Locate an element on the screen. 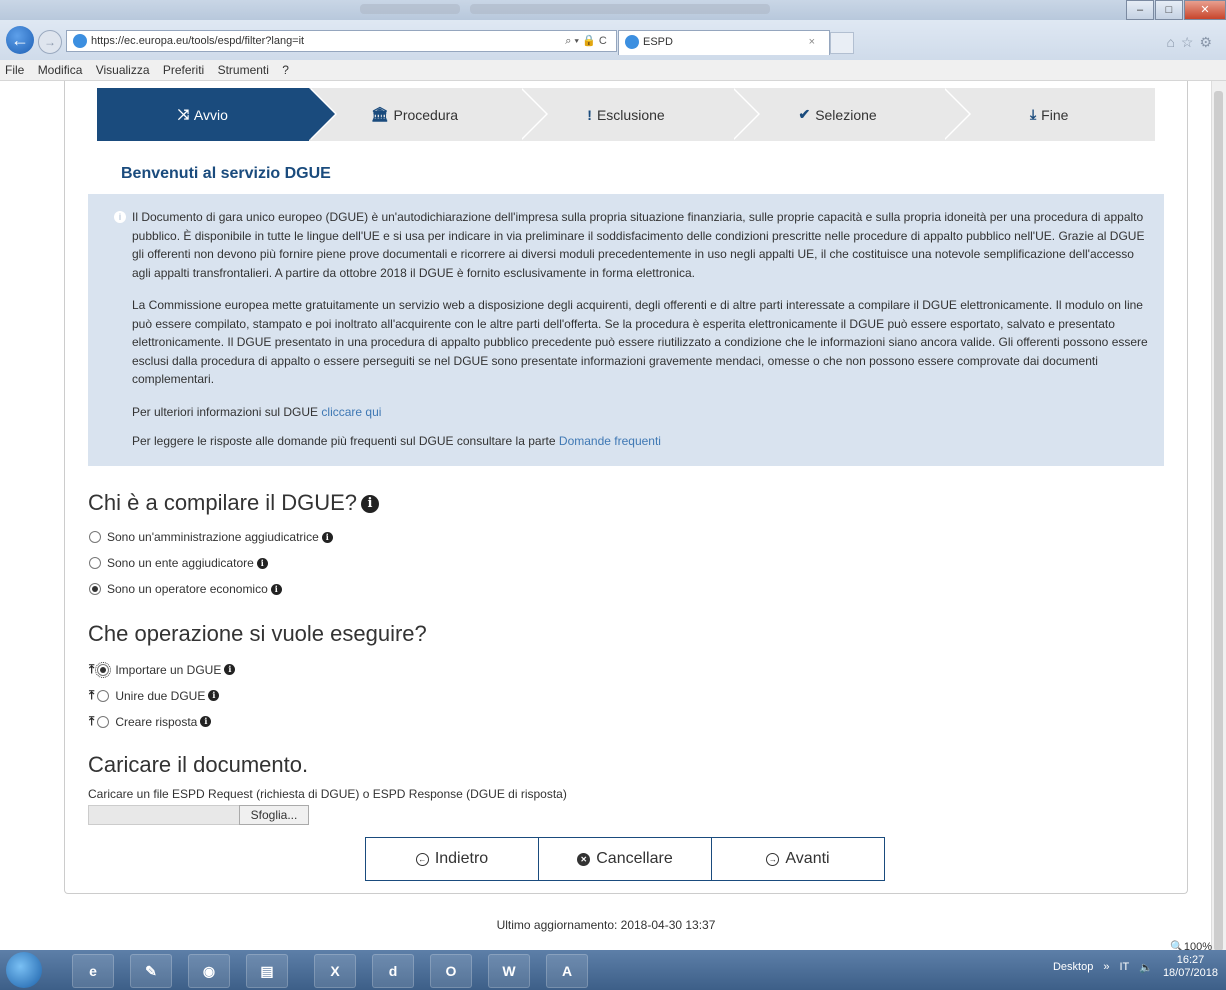 The width and height of the screenshot is (1226, 990). clock-date: 18/07/2018 is located at coordinates (1190, 973).